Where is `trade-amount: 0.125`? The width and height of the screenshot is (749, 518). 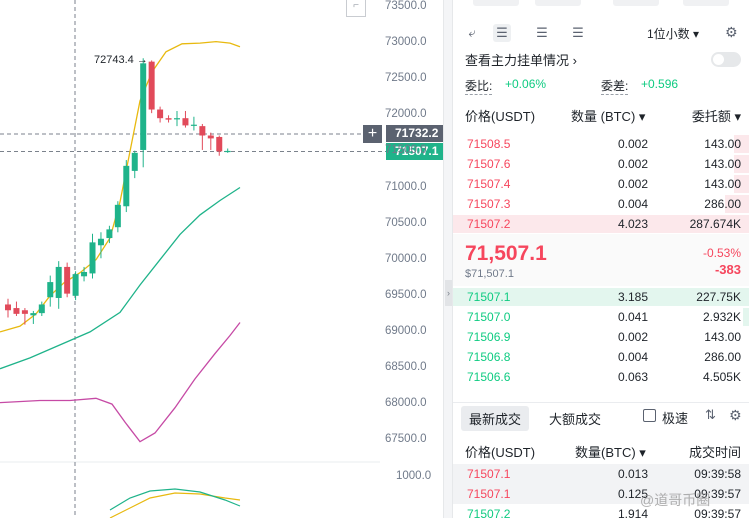
trade-amount: 0.125 is located at coordinates (632, 494).